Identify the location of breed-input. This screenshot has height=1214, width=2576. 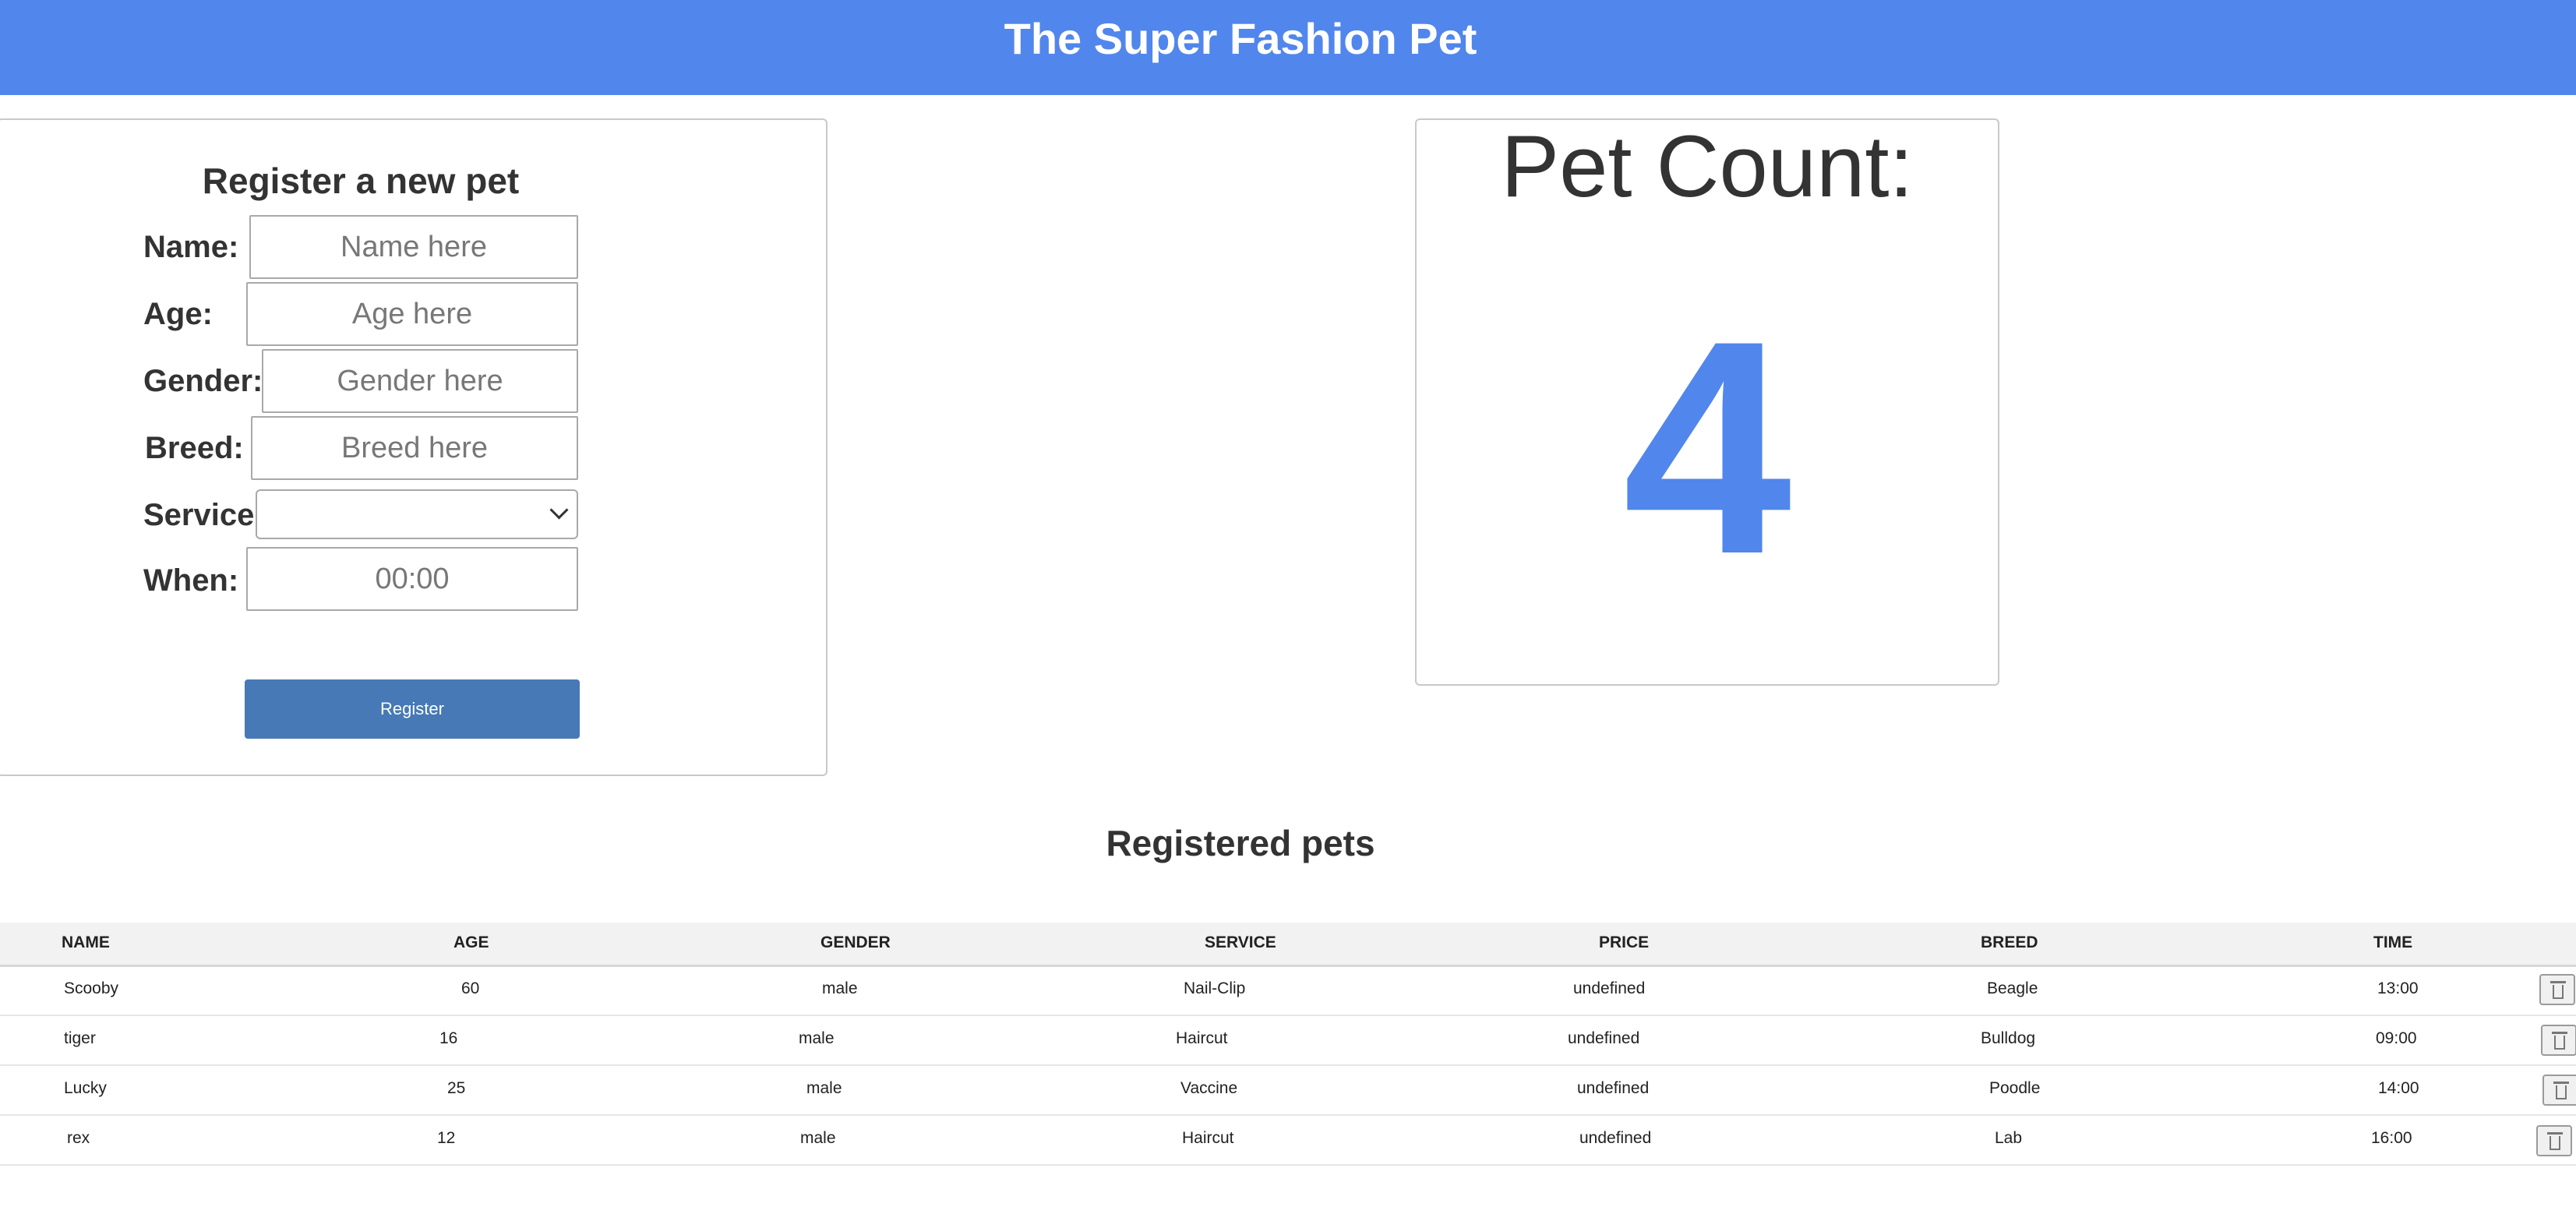
(414, 448).